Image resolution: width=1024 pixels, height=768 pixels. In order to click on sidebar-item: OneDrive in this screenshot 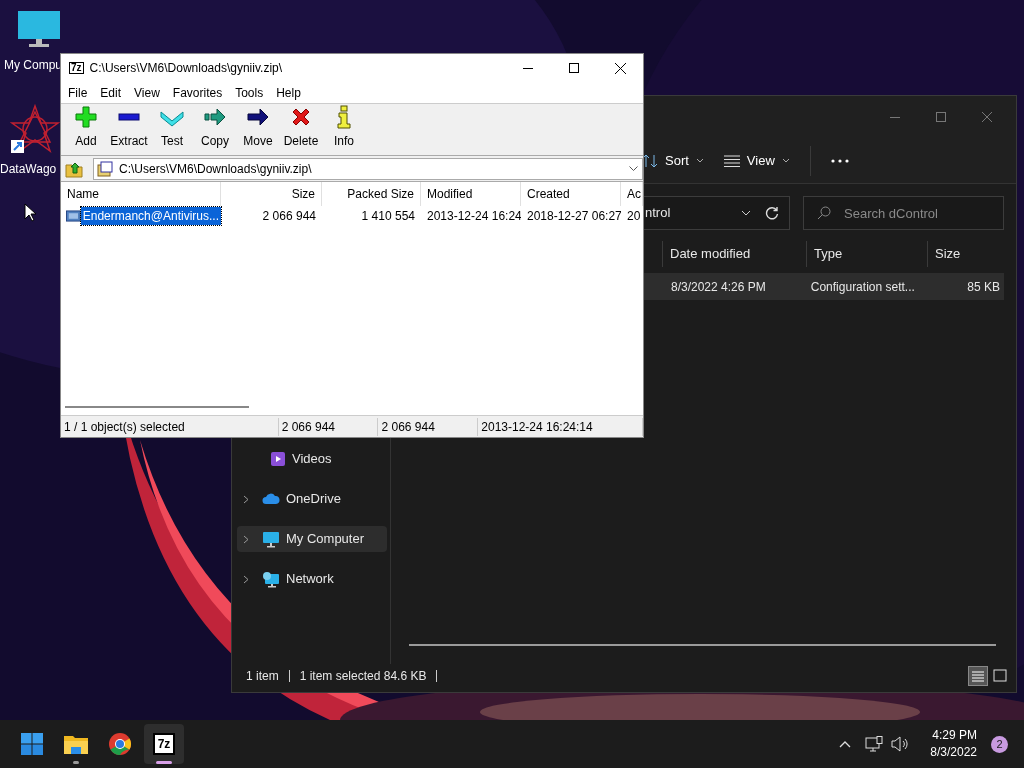, I will do `click(312, 499)`.